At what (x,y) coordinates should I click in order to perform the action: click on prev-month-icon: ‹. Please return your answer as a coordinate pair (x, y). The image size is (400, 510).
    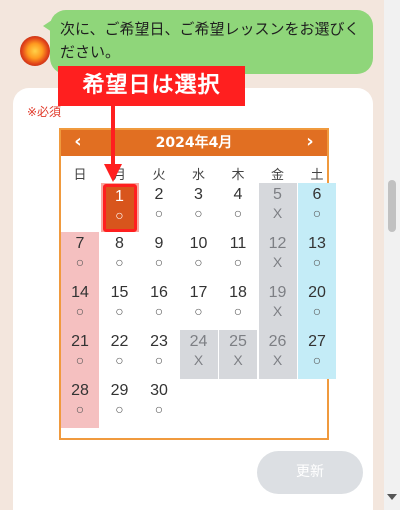
    Looking at the image, I should click on (78, 143).